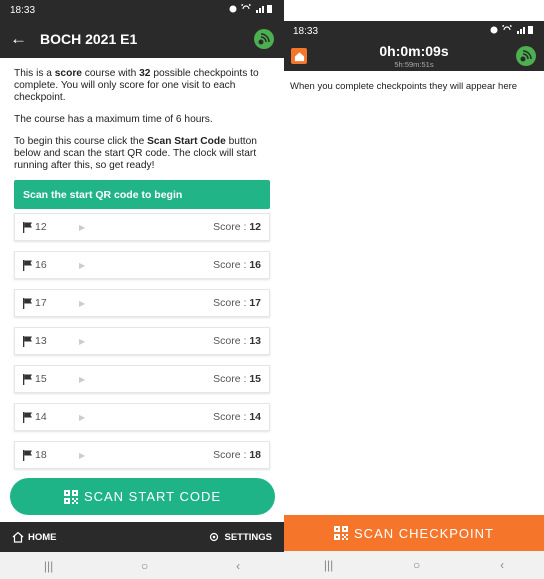  I want to click on app-bar: ← BOCH 2021 E1, so click(142, 39).